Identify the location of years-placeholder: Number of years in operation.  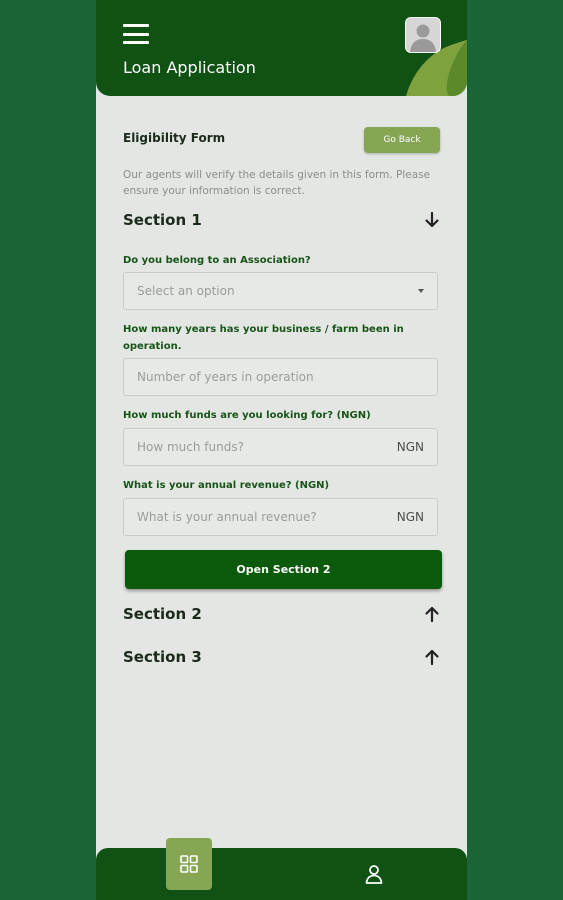
(225, 377).